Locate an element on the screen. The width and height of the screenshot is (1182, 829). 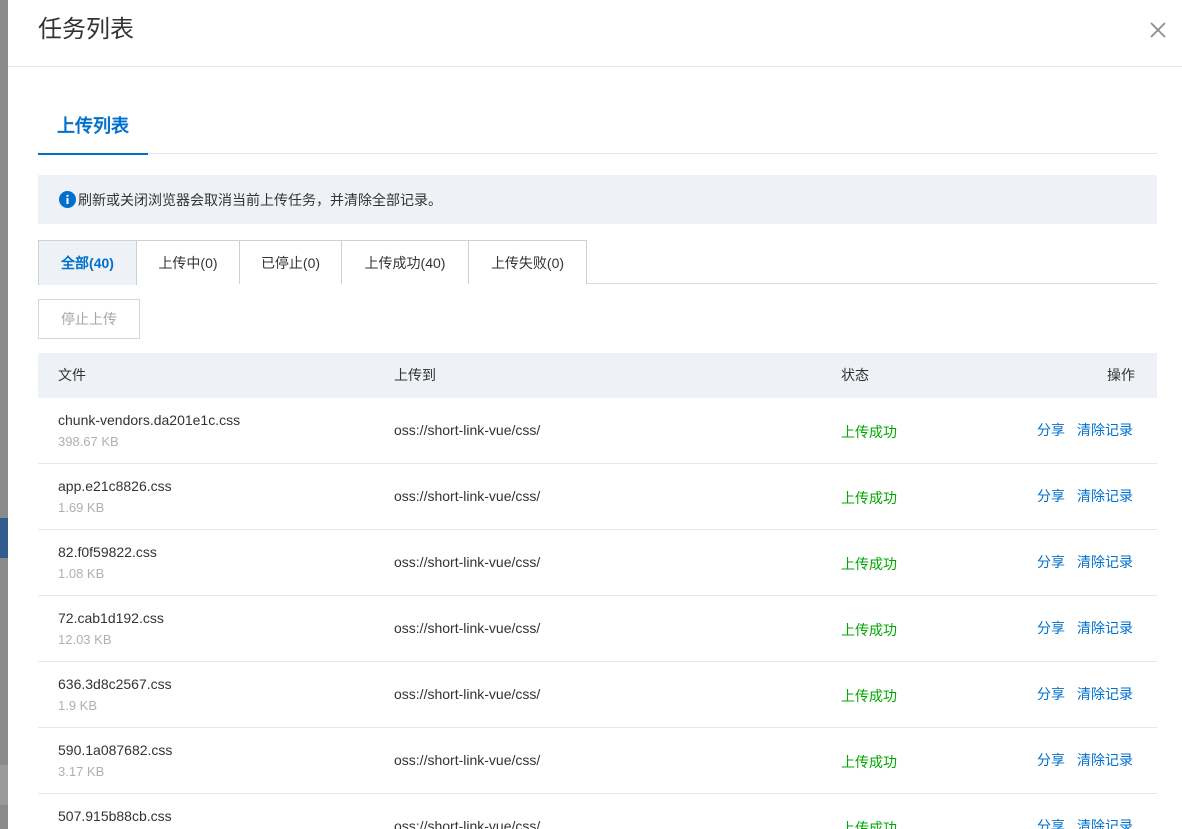
filter-tab-uploading: 上传中(0) is located at coordinates (188, 262).